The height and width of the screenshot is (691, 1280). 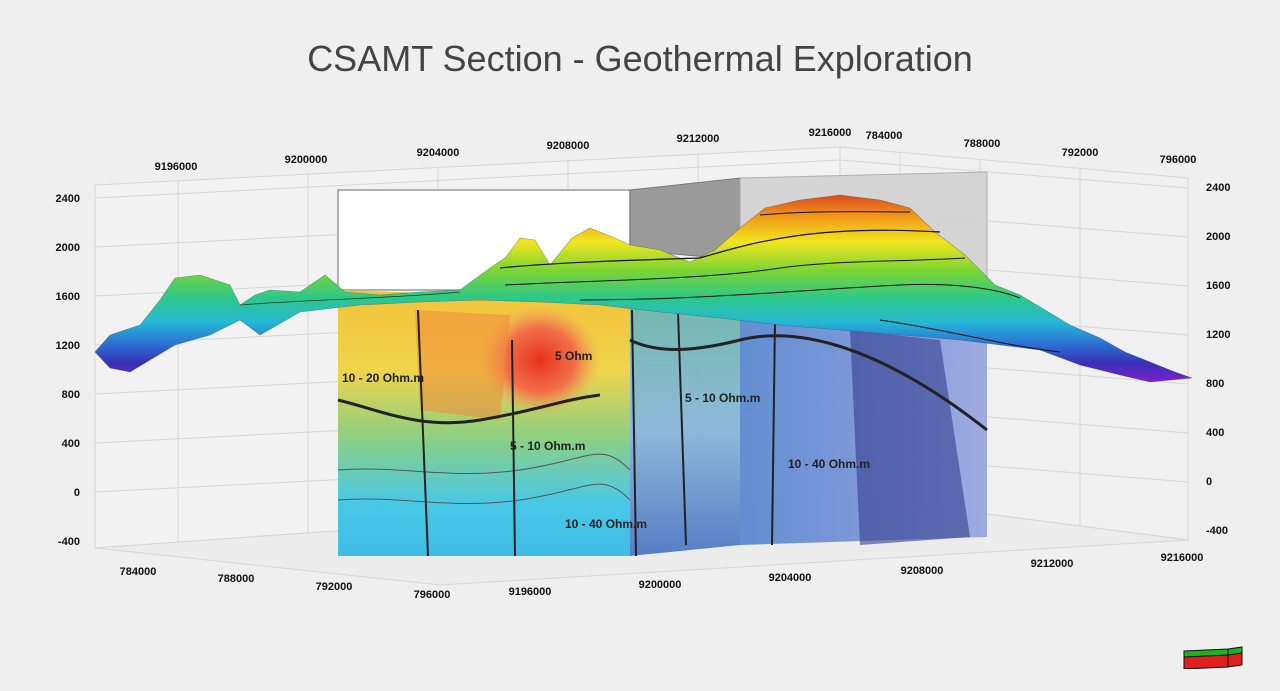 What do you see at coordinates (383, 378) in the screenshot?
I see `section-label: 10 - 20 Ohm.m` at bounding box center [383, 378].